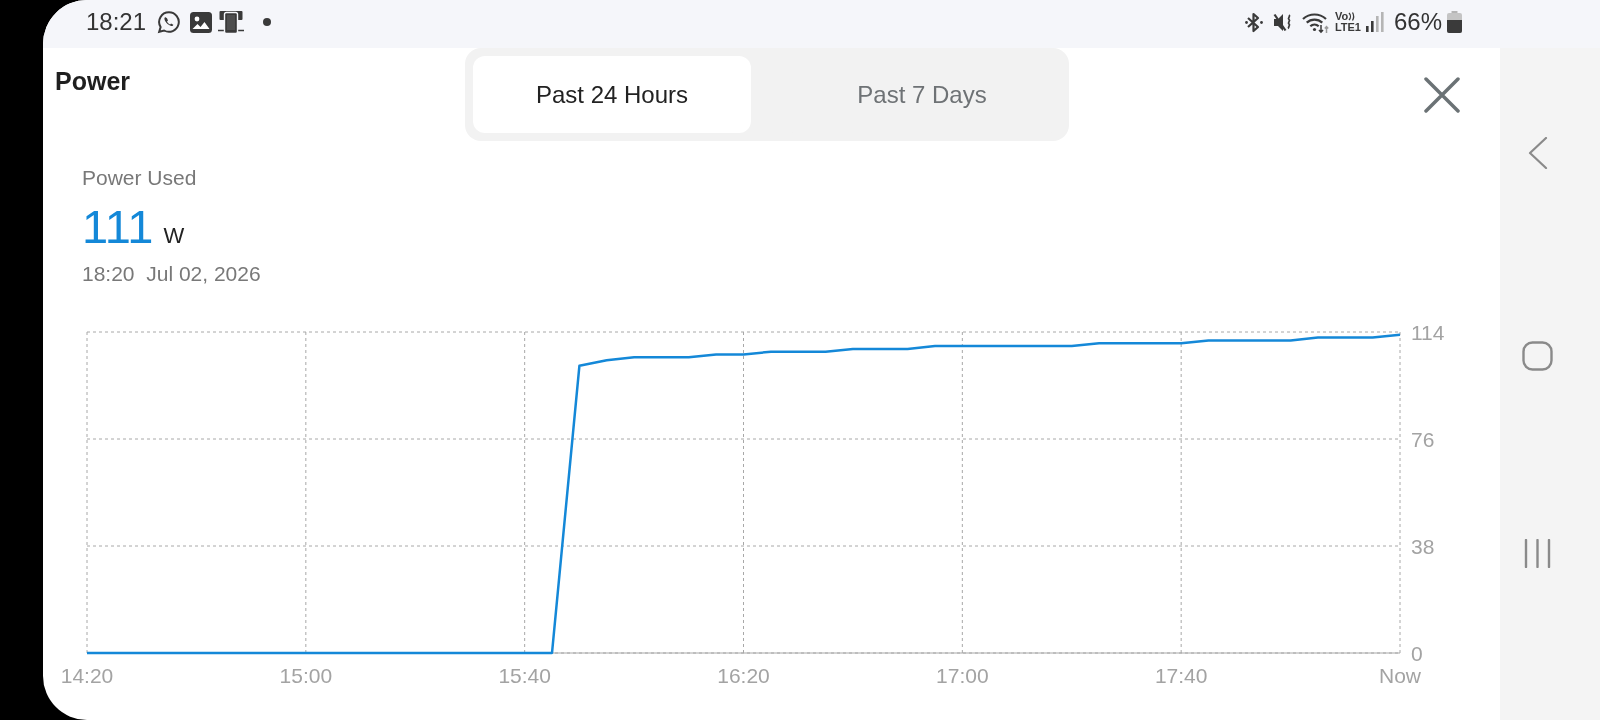  What do you see at coordinates (1181, 675) in the screenshot?
I see `x-axis-label: 17:40` at bounding box center [1181, 675].